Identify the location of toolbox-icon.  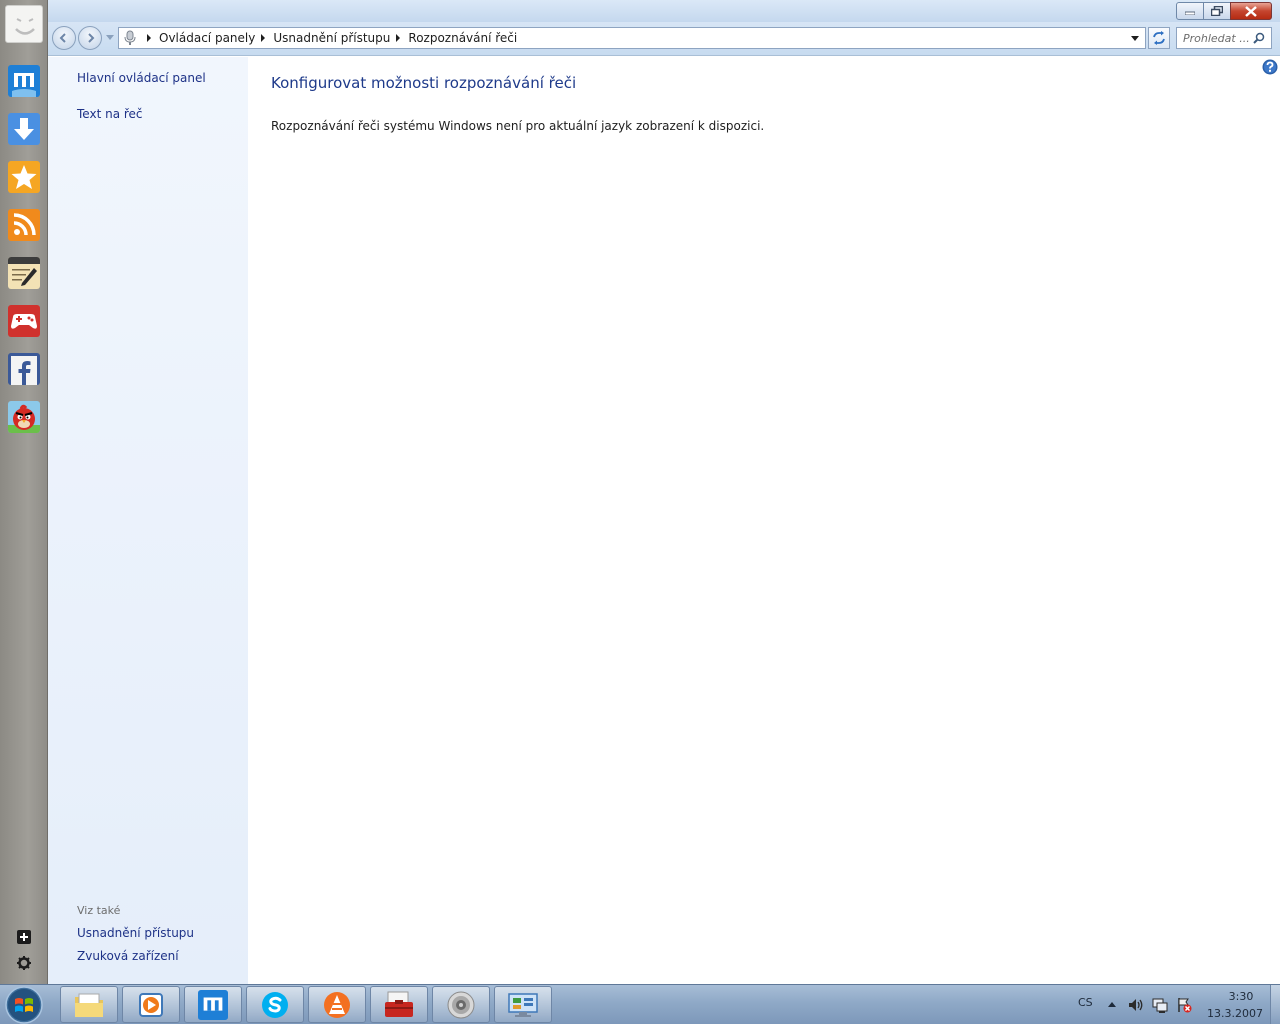
(399, 1004).